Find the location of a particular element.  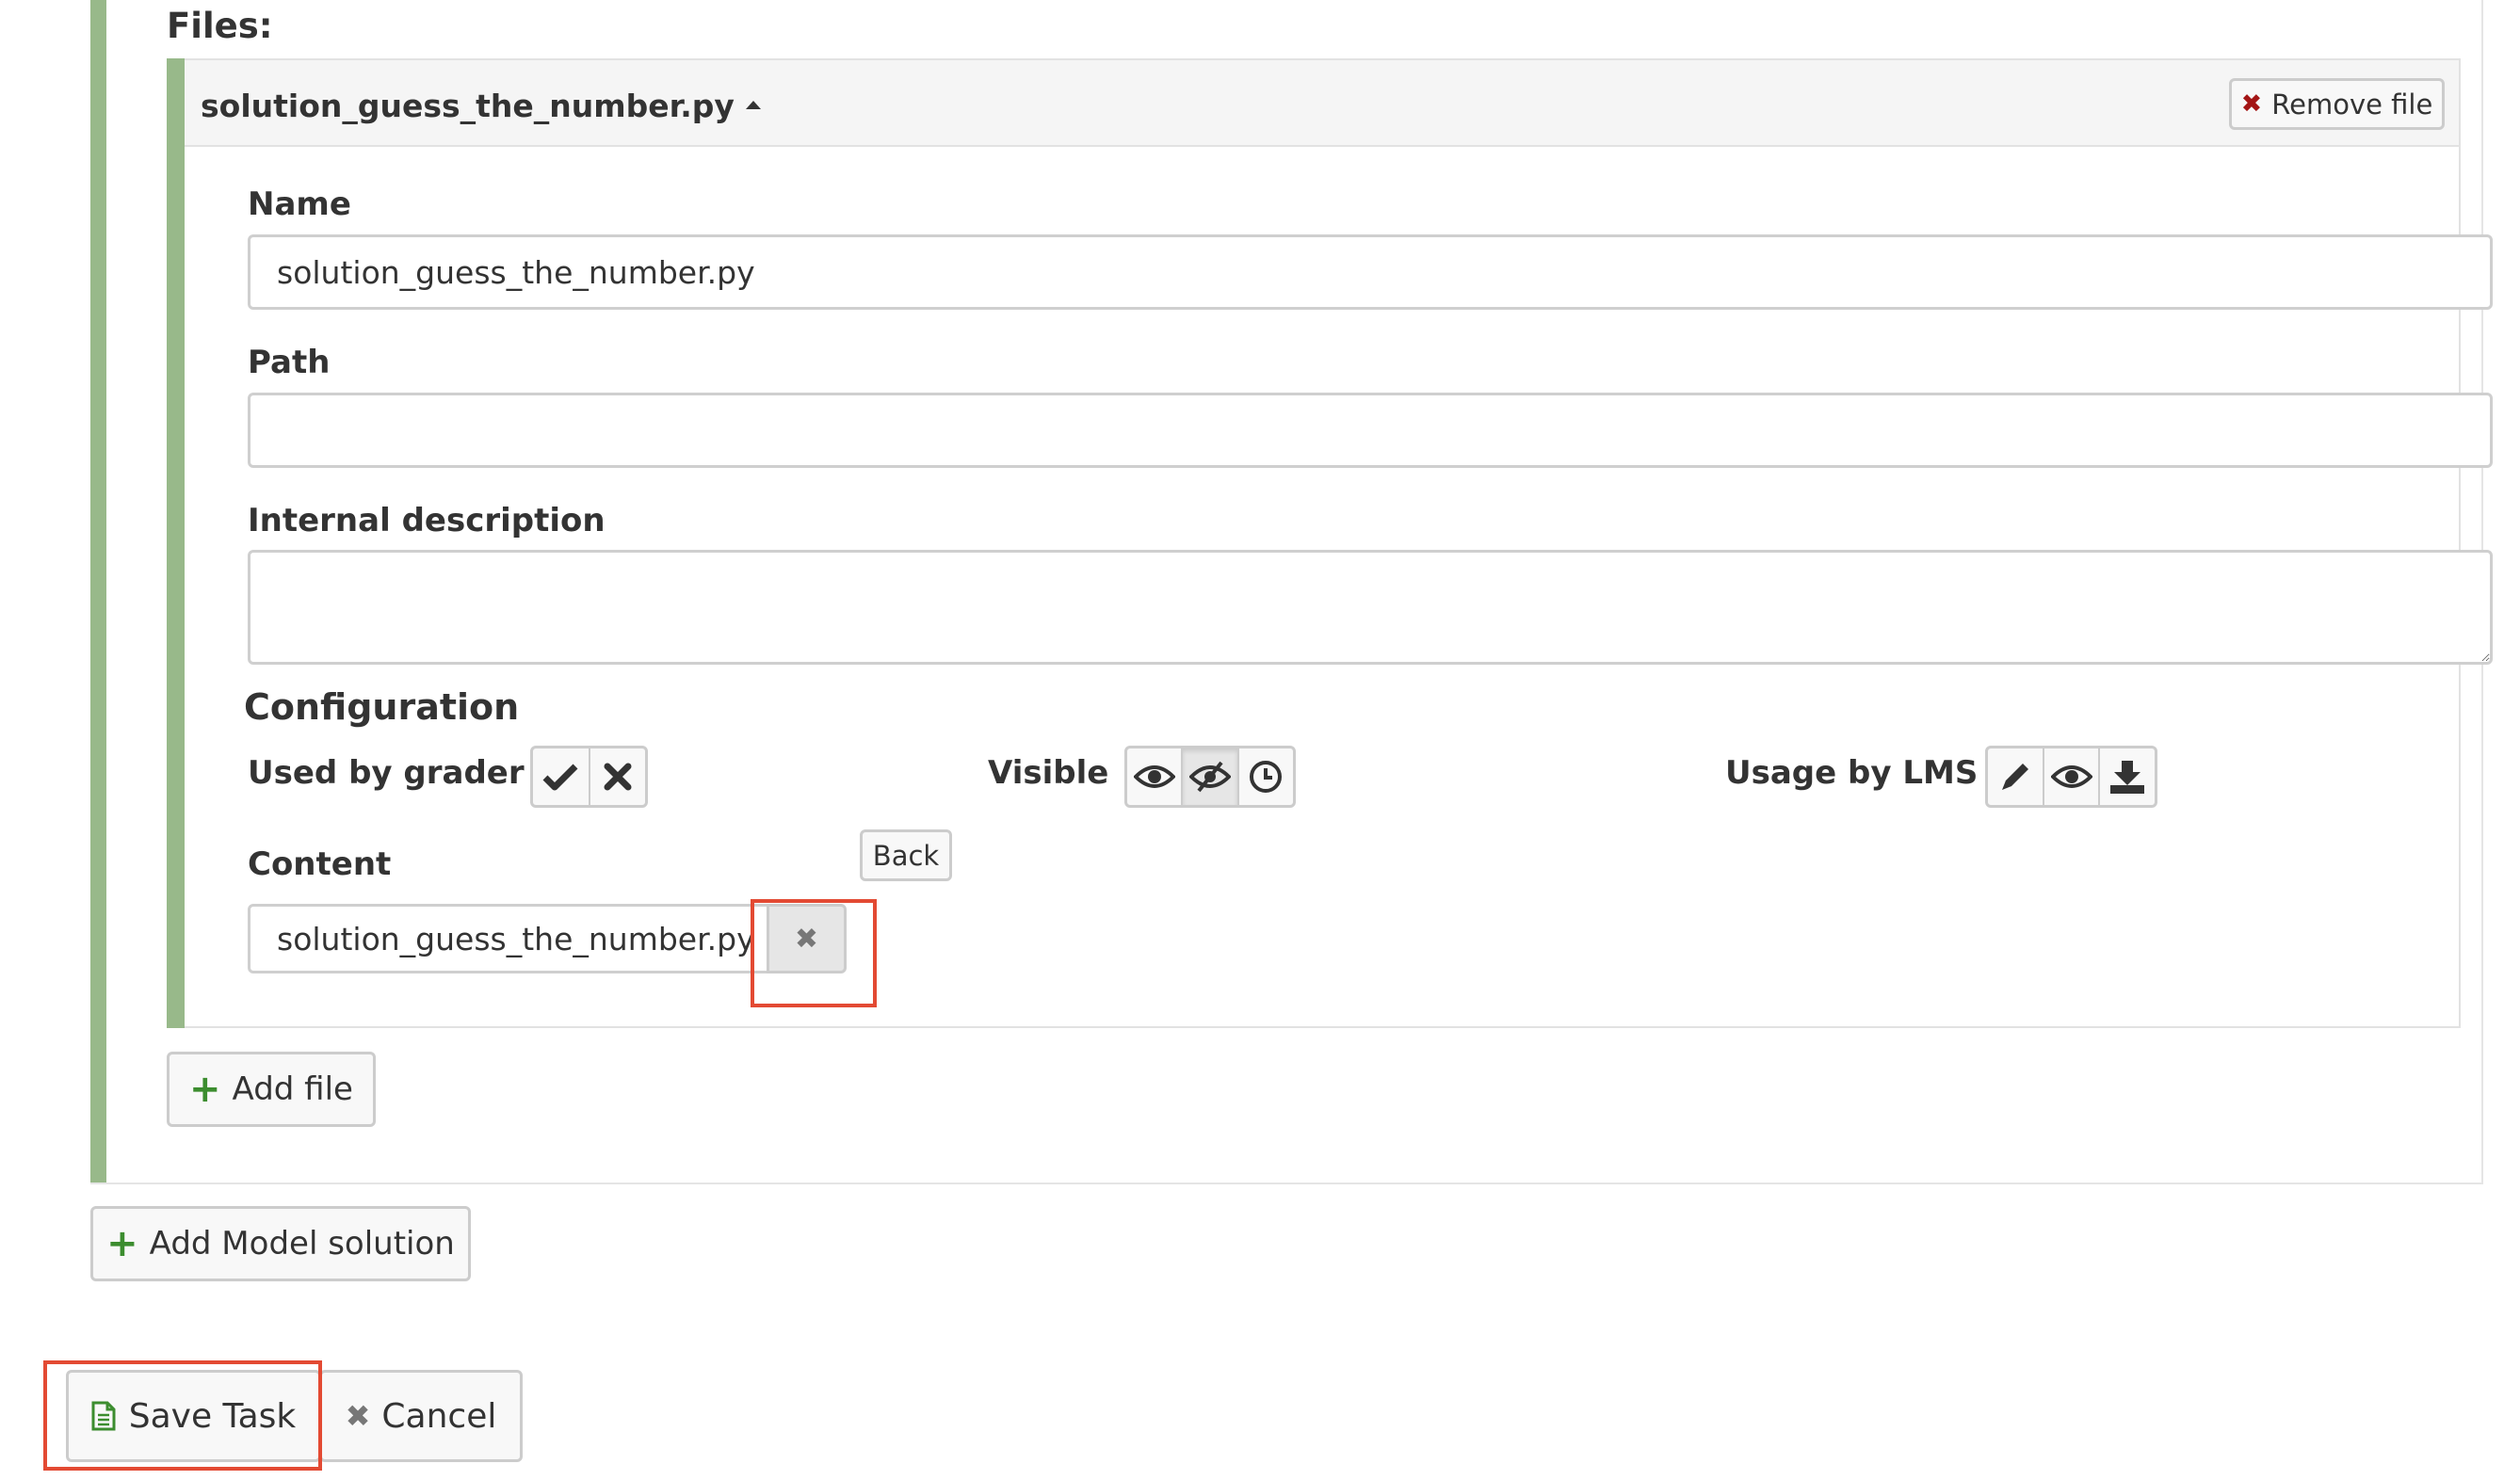

usage-by-lms-toggle-group is located at coordinates (2071, 777).